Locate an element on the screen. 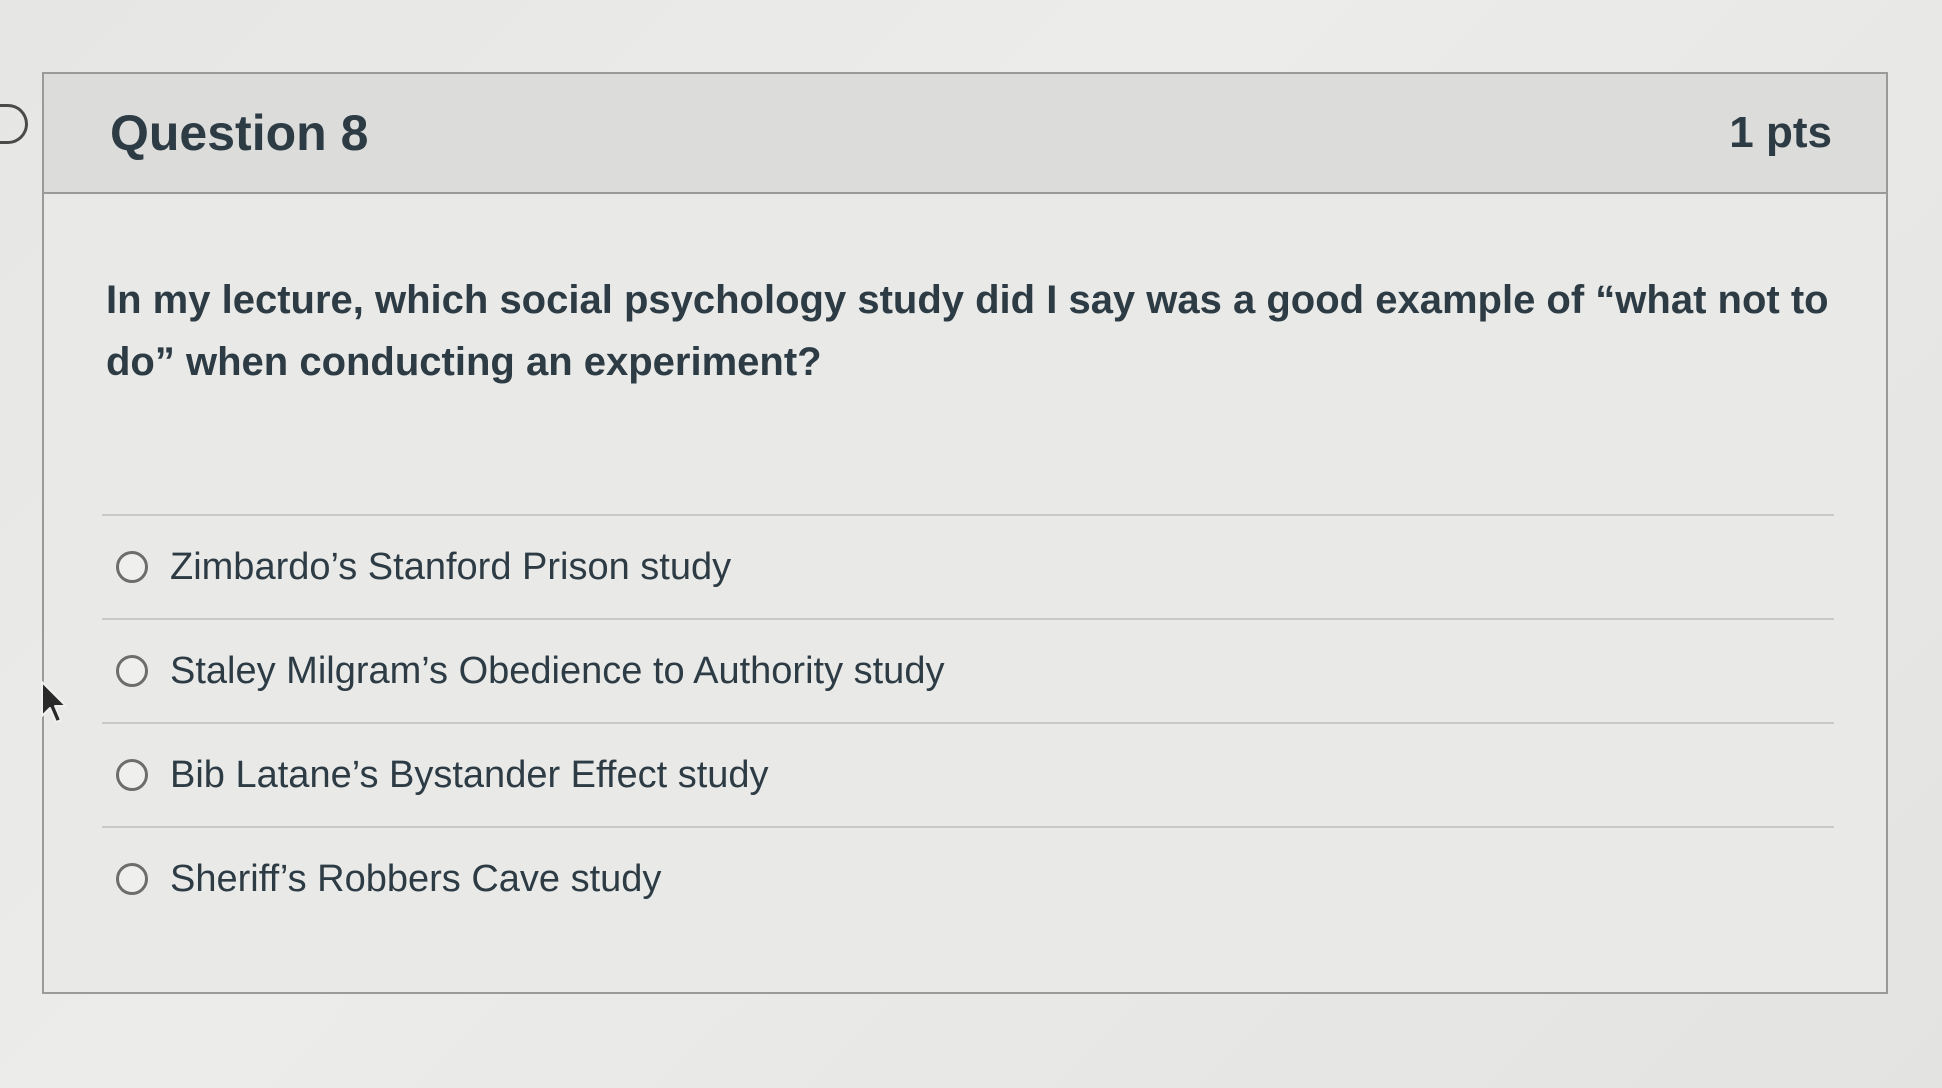  answer-label: Zimbardo’s Stanford Prison study is located at coordinates (450, 567).